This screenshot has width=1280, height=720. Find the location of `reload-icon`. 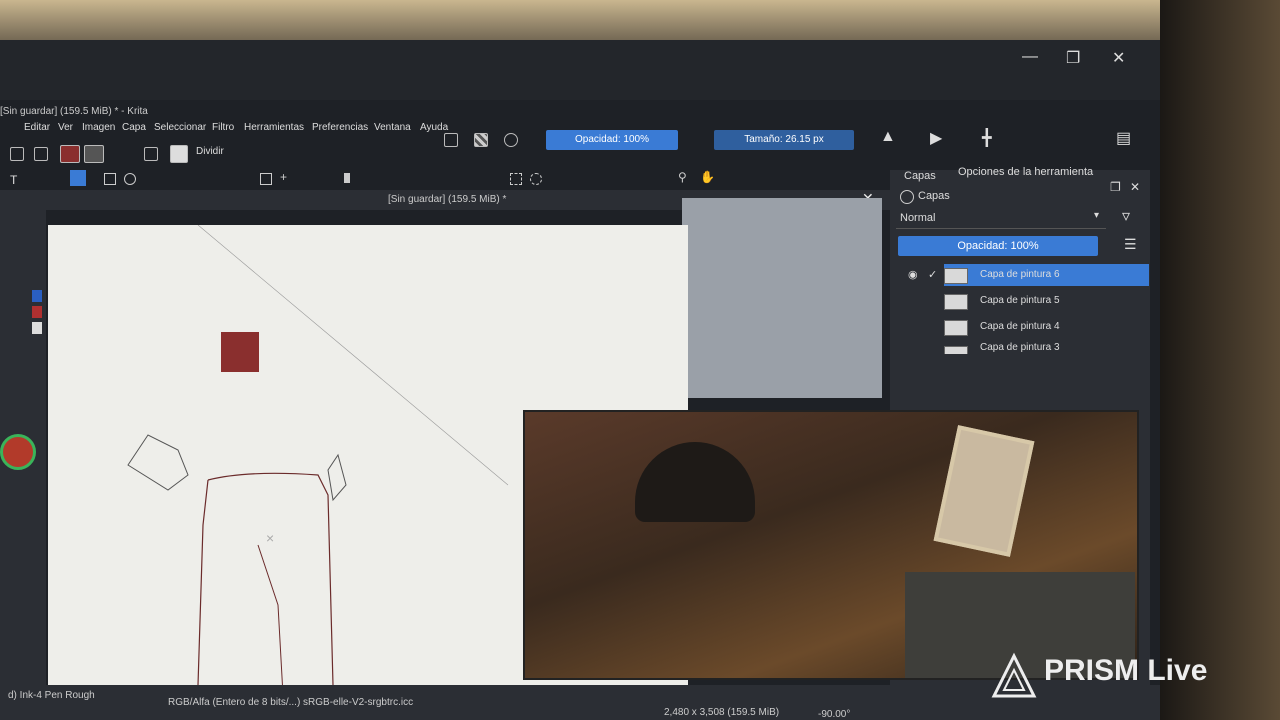

reload-icon is located at coordinates (511, 140).